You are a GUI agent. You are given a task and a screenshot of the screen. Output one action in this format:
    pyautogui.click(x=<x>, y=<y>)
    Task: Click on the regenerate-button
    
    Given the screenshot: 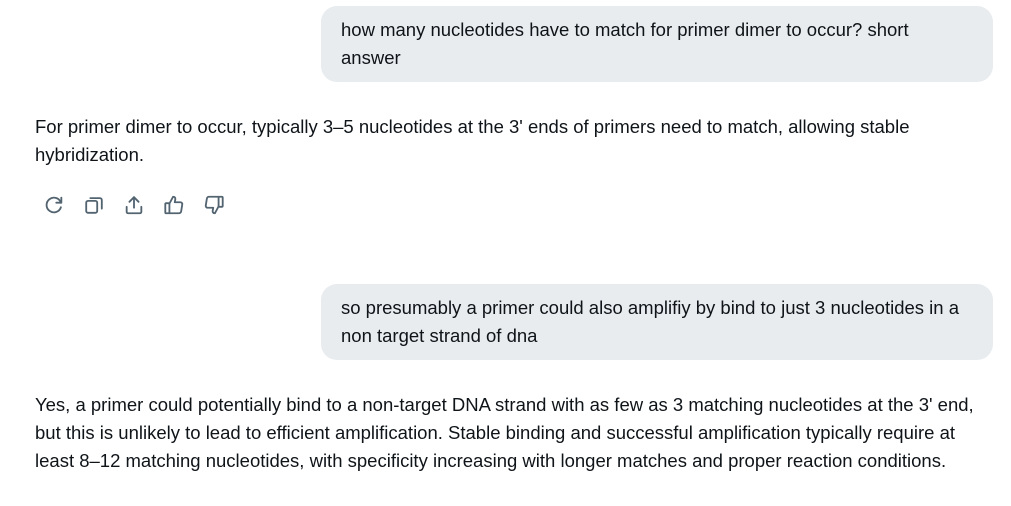 What is the action you would take?
    pyautogui.click(x=54, y=205)
    